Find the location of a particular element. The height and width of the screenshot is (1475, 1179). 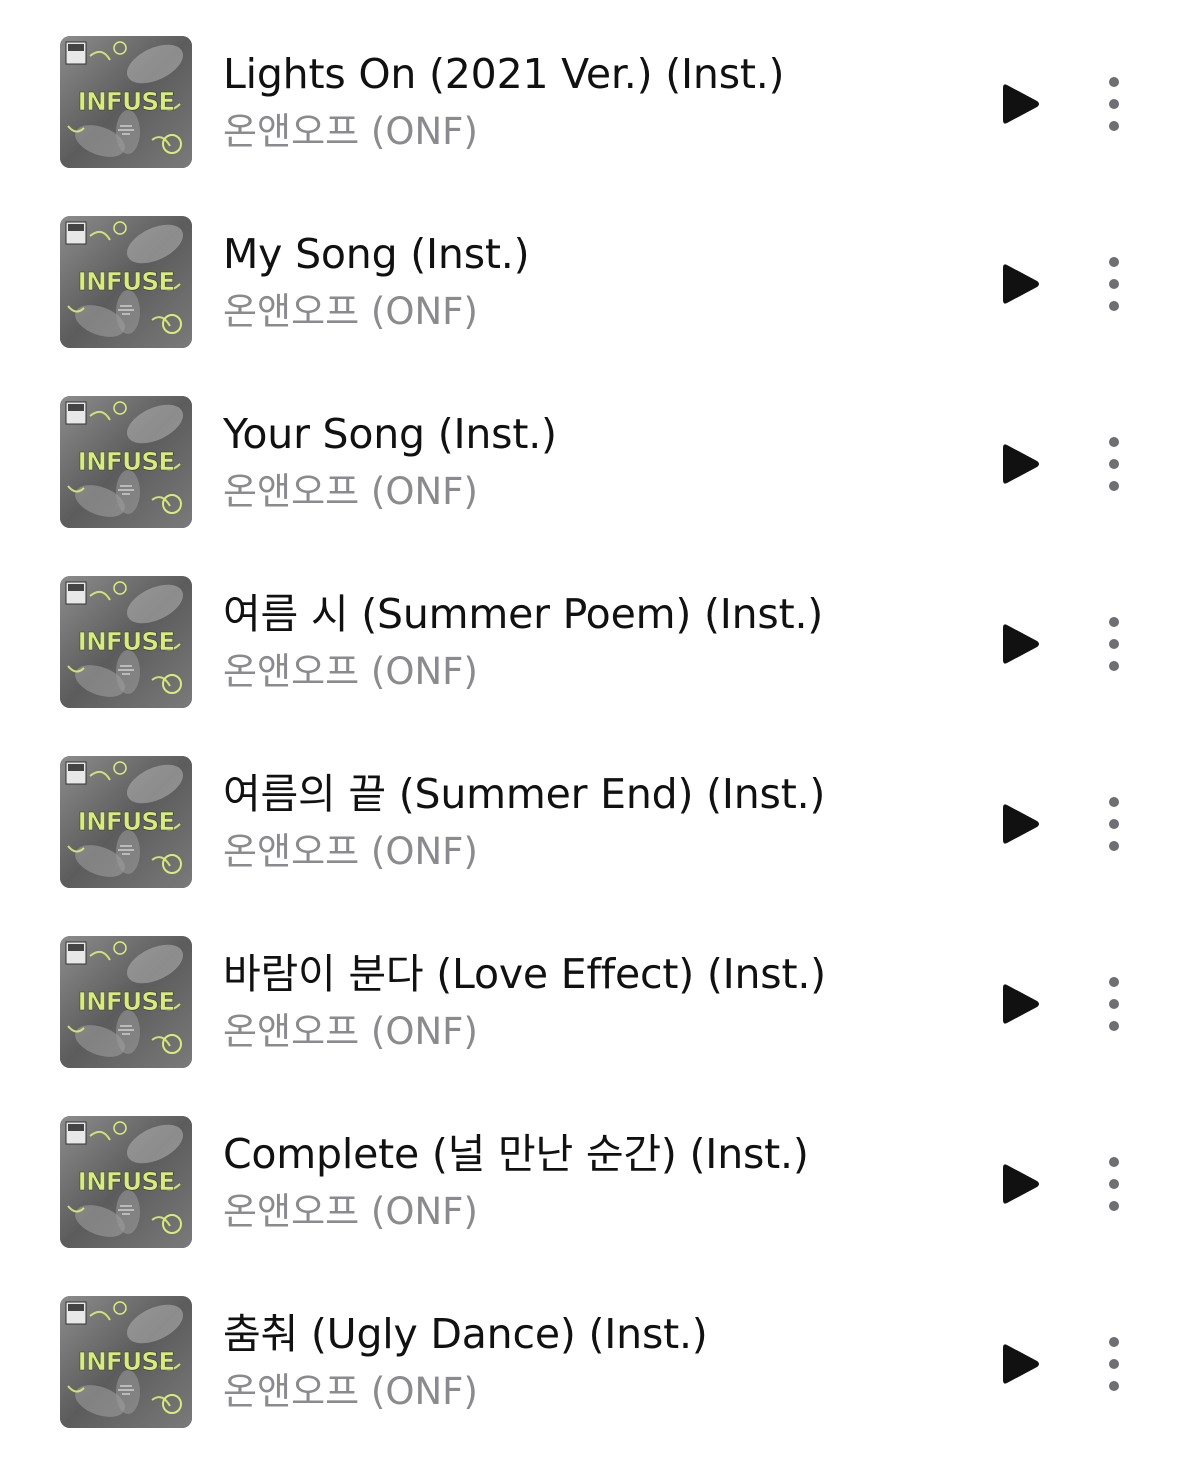

track-row: INFUSE My Song (Inst.) 온앤오프 (ONF) is located at coordinates (589, 270).